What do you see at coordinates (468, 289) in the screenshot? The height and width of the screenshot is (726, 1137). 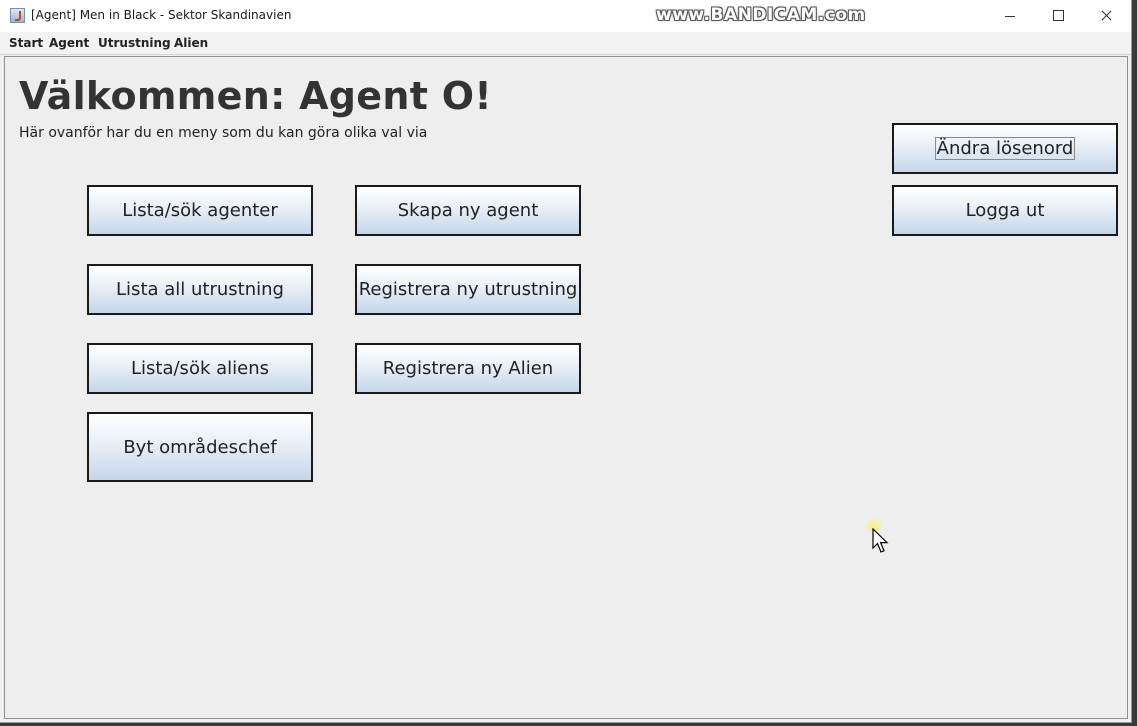 I see `register-equipment-button: Registrera ny utrustning` at bounding box center [468, 289].